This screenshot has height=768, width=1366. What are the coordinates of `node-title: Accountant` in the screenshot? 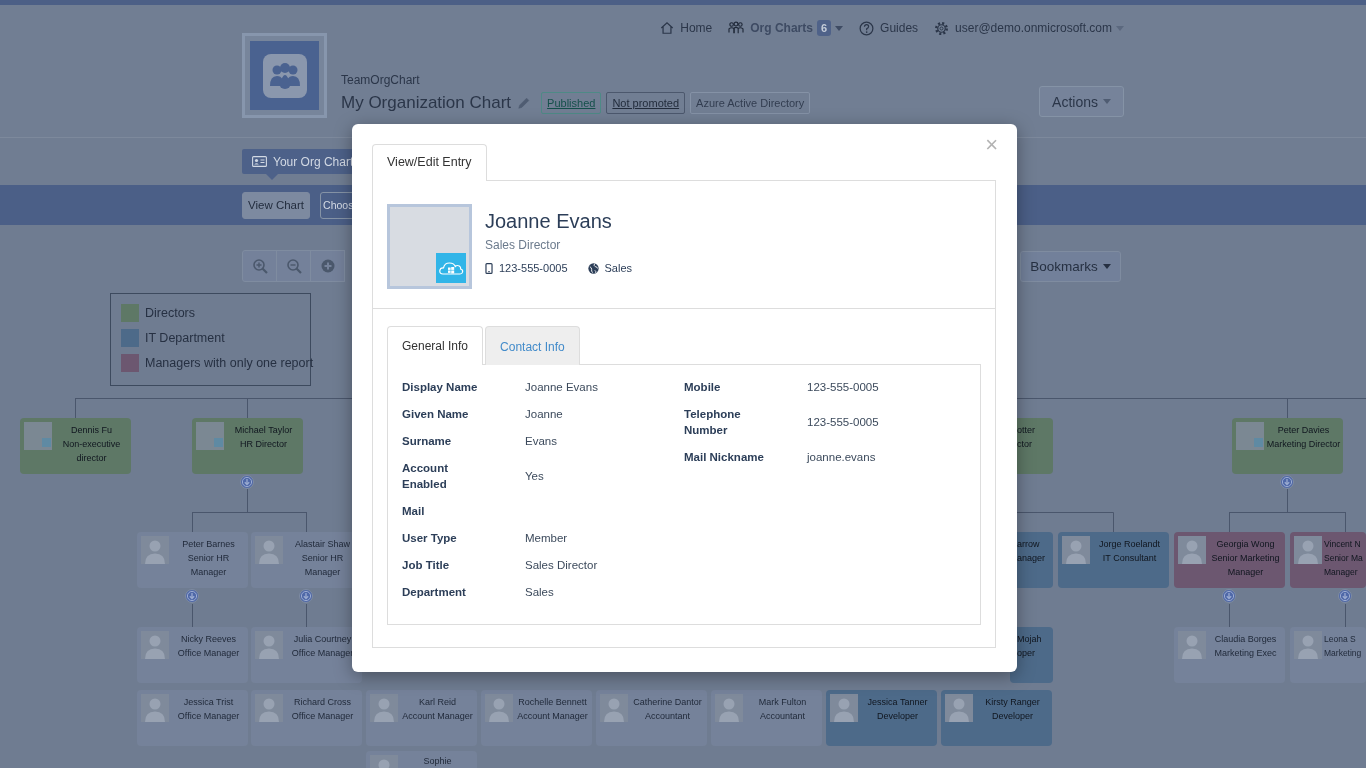 It's located at (667, 716).